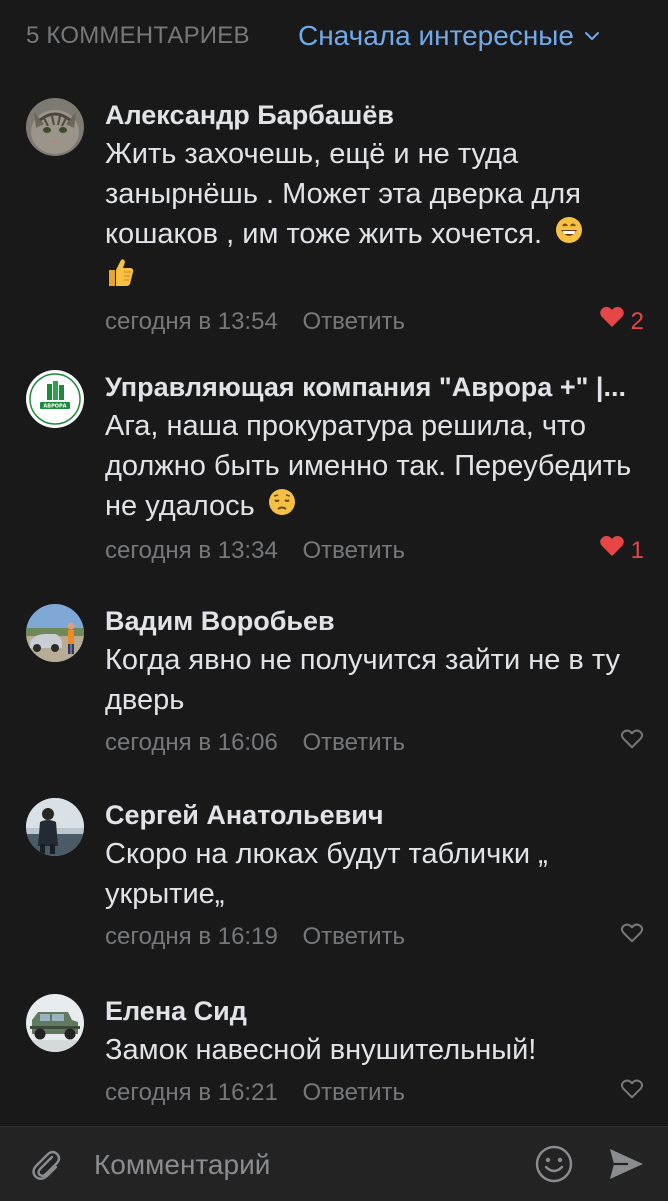 This screenshot has height=1201, width=668. Describe the element at coordinates (569, 235) in the screenshot. I see `grinning-face-icon` at that location.